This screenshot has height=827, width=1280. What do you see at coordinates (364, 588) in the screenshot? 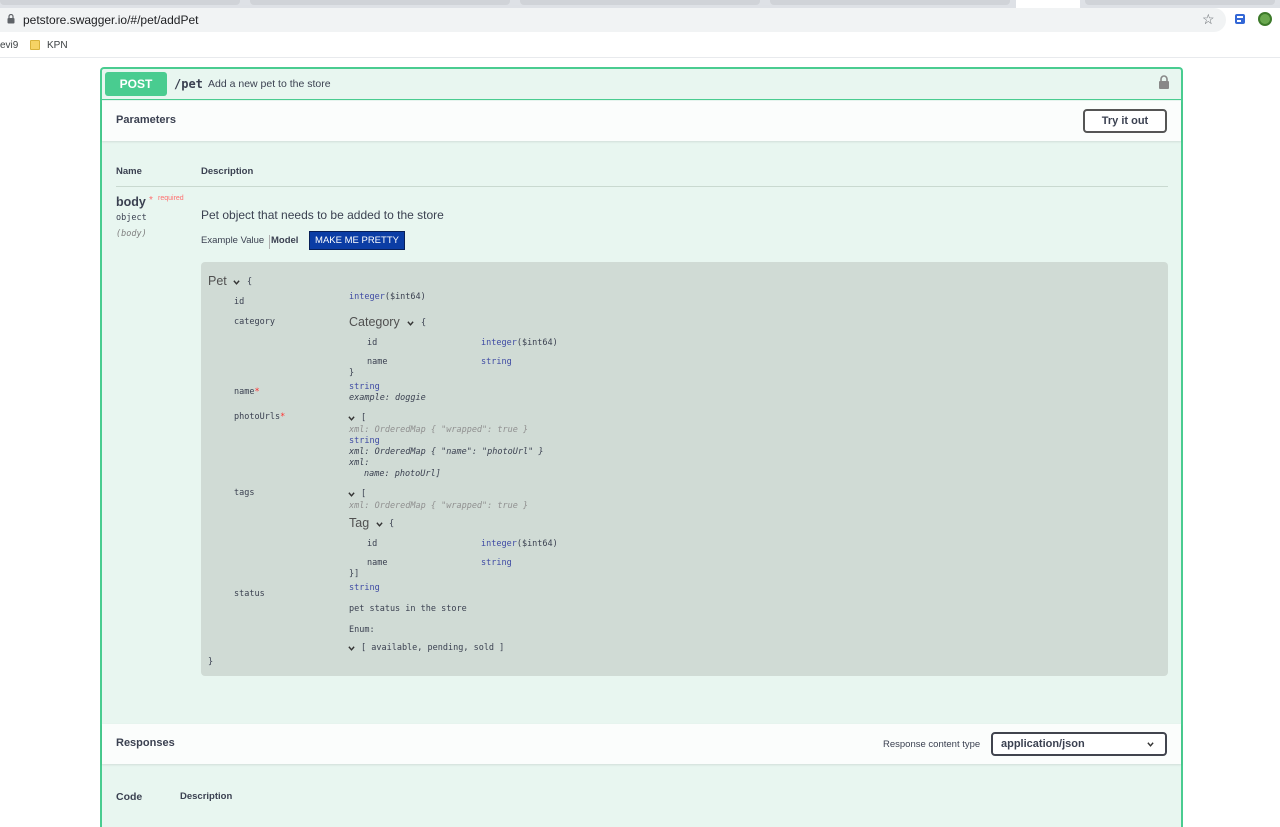
I see `prop-status-type: string` at bounding box center [364, 588].